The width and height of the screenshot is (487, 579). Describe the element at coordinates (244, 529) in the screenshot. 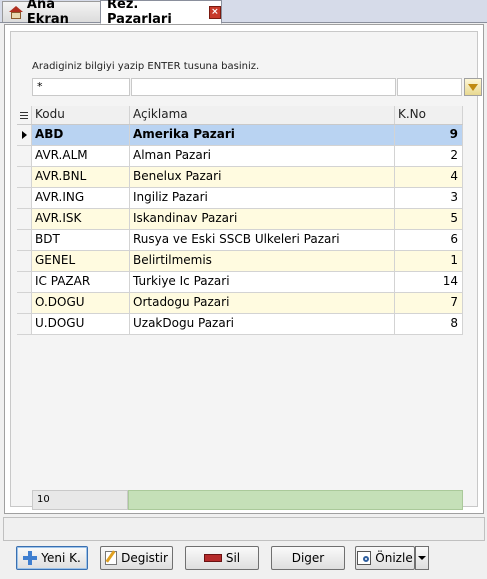

I see `status-strip` at that location.